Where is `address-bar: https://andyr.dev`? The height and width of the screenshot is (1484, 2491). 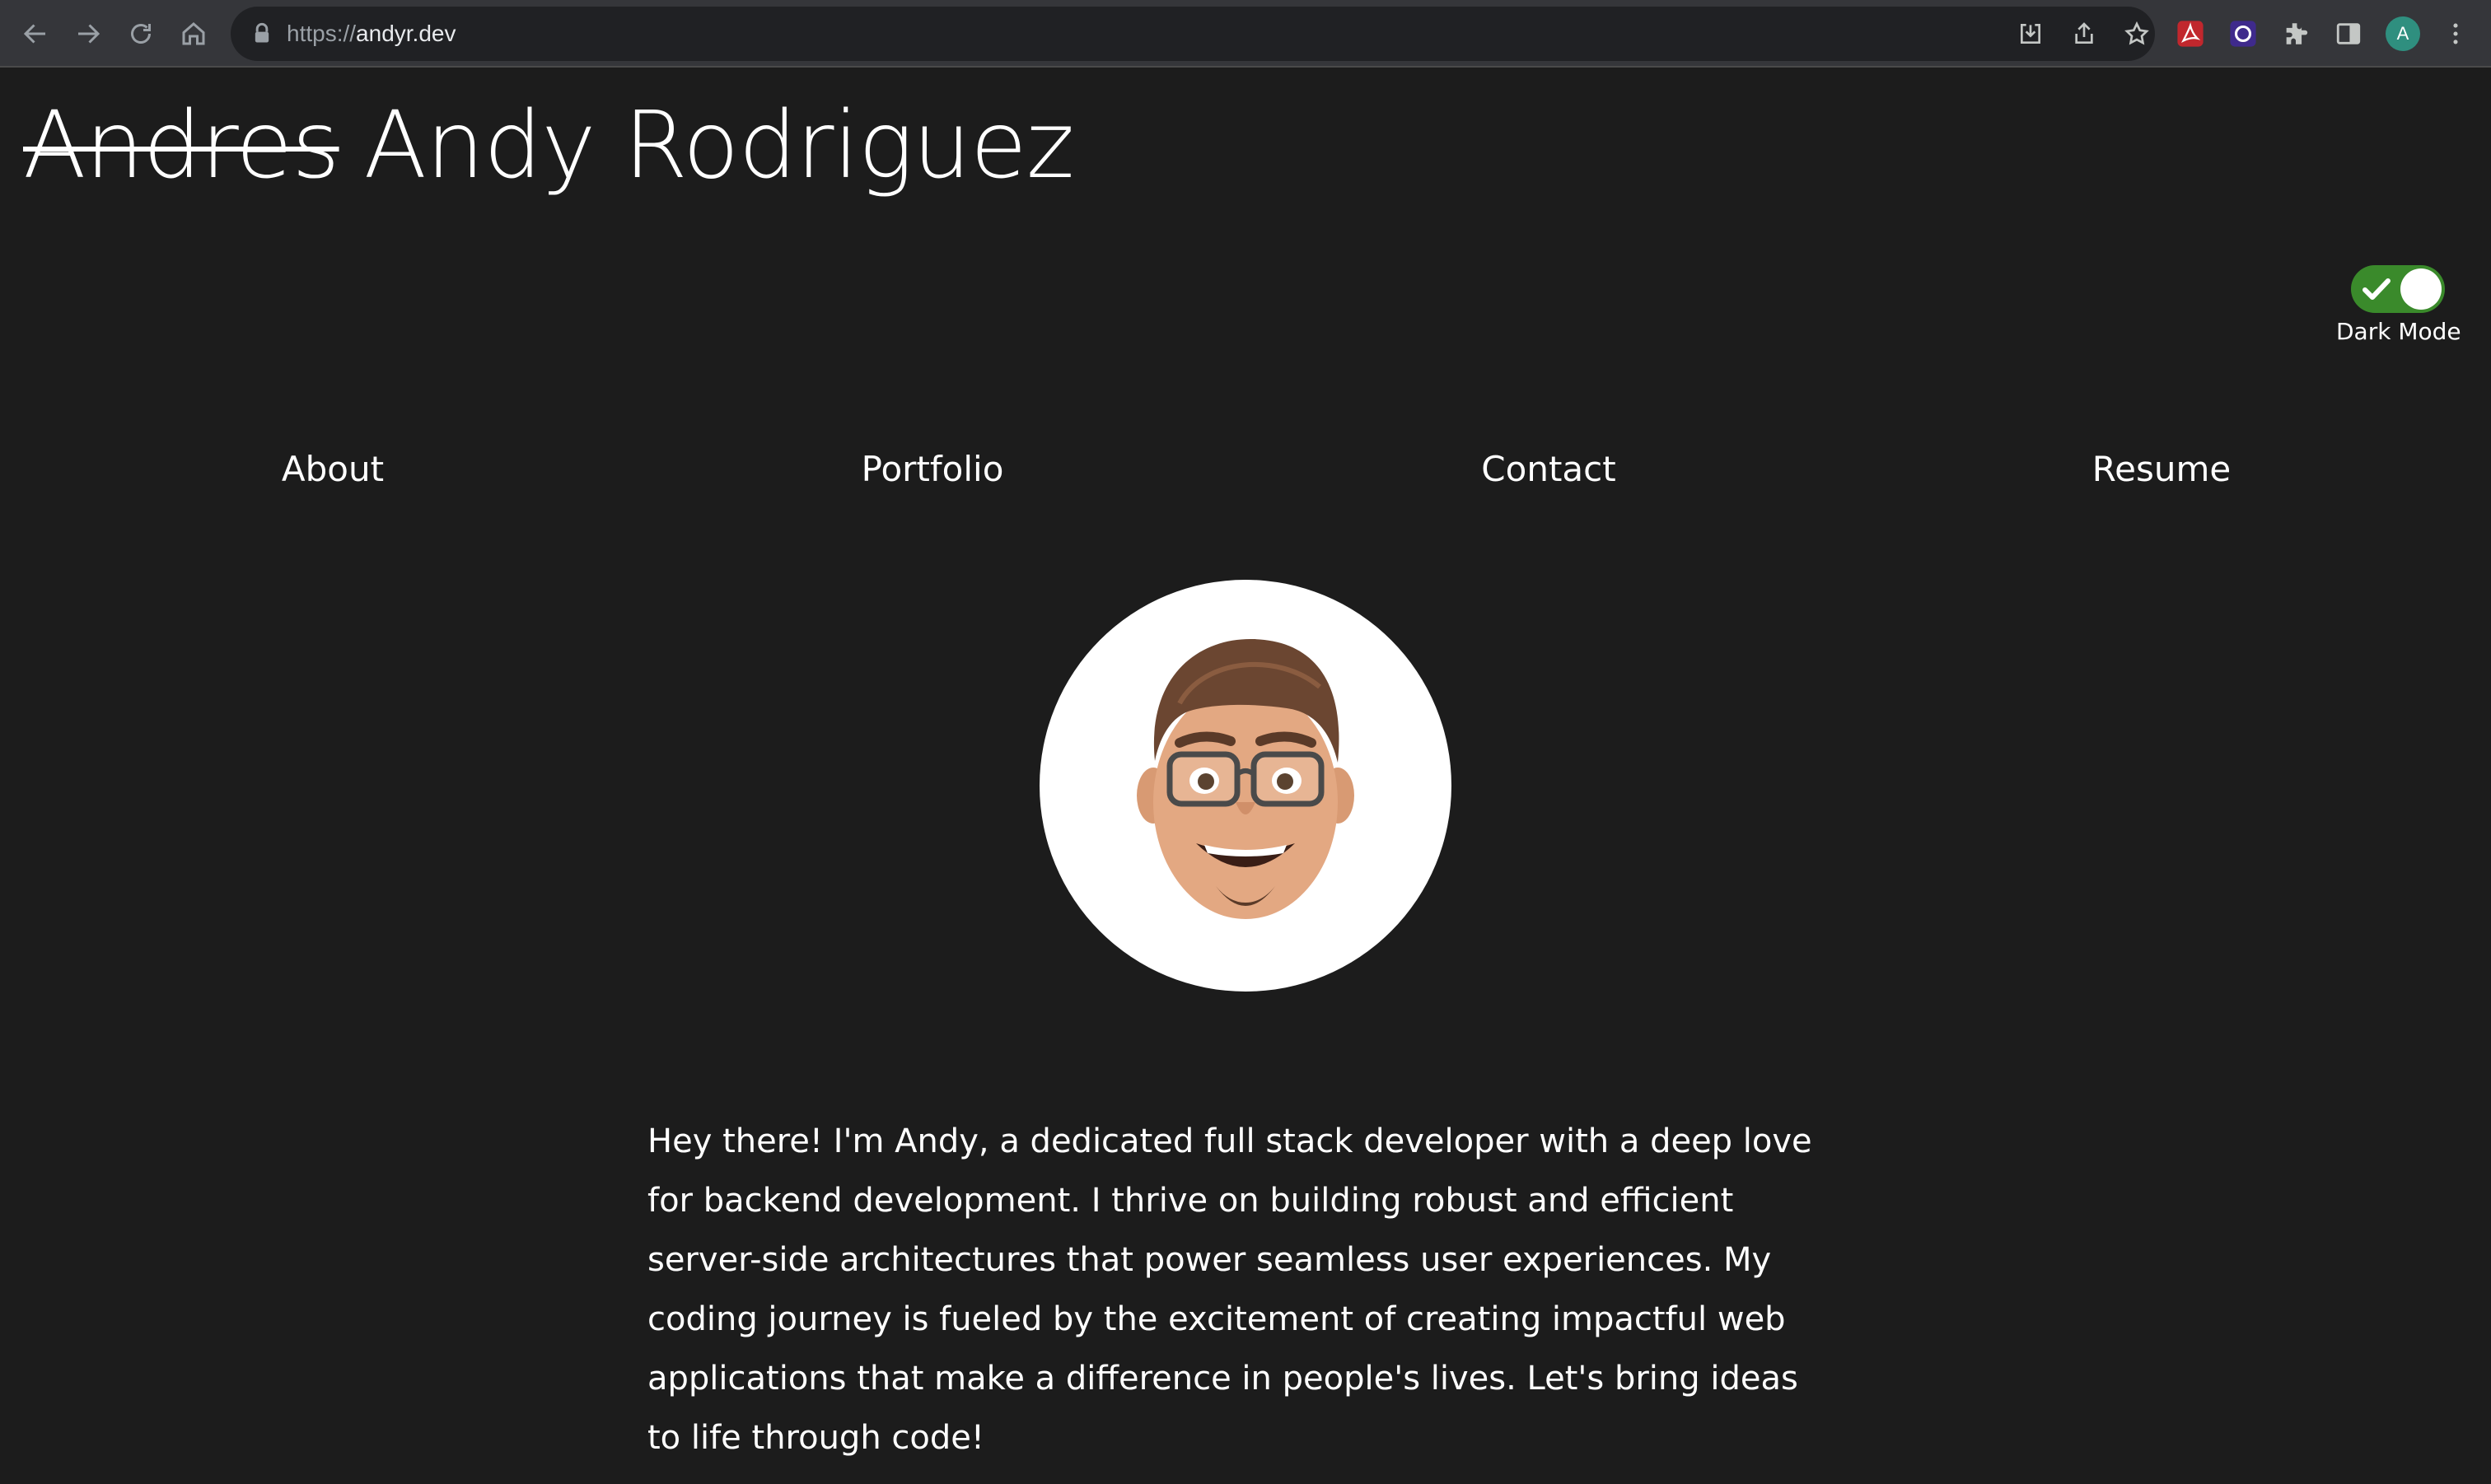
address-bar: https://andyr.dev is located at coordinates (1193, 34).